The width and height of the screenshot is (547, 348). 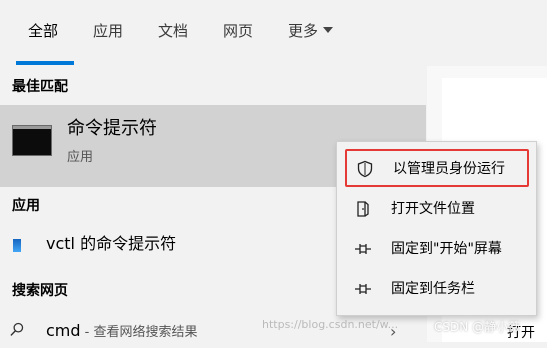 I want to click on menu-item-open-file-location: 打开文件位置, so click(x=437, y=210).